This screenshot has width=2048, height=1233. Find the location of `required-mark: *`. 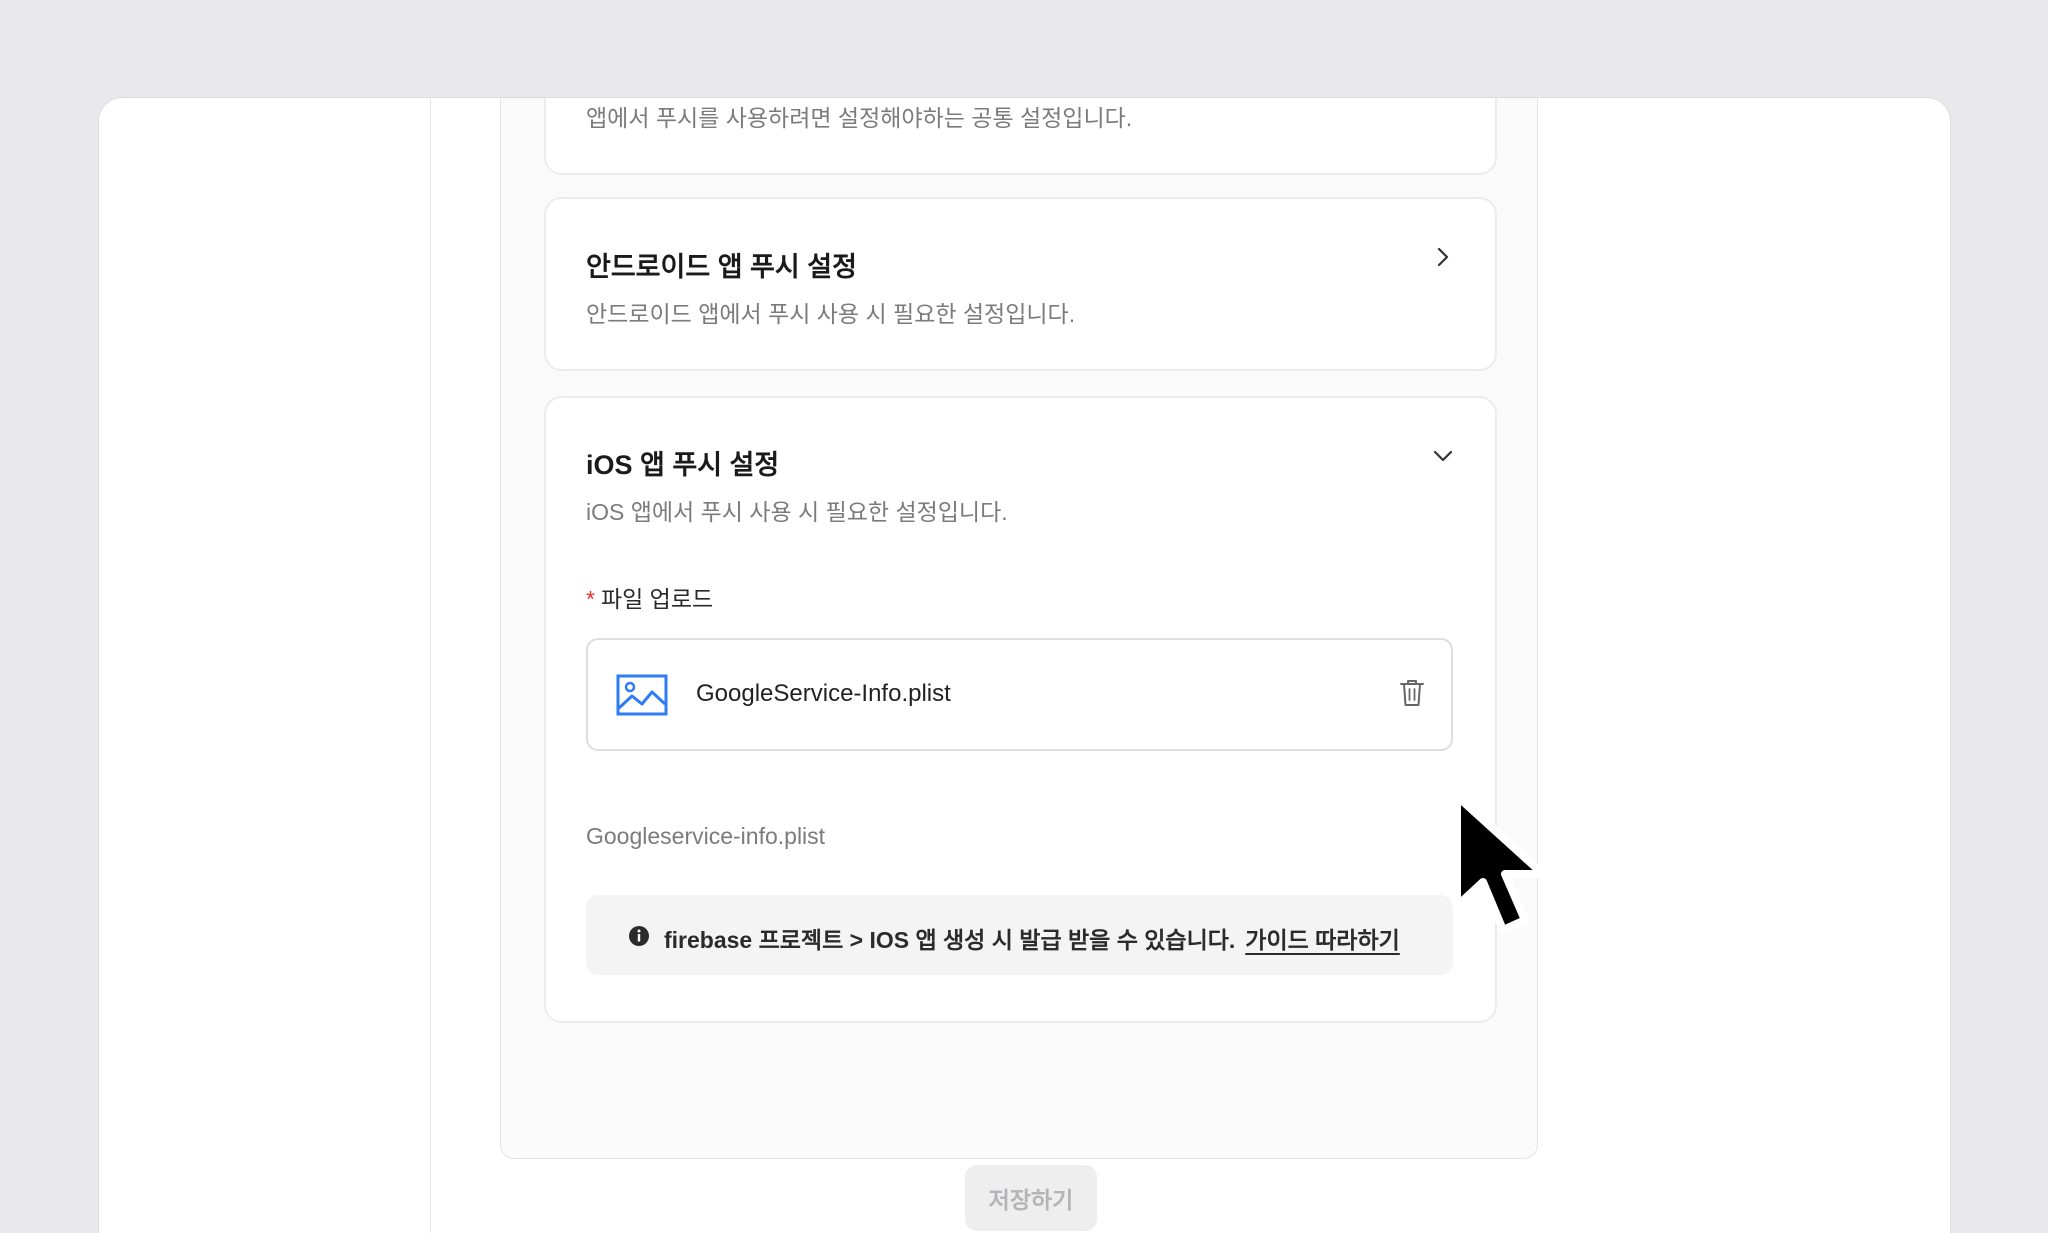

required-mark: * is located at coordinates (590, 599).